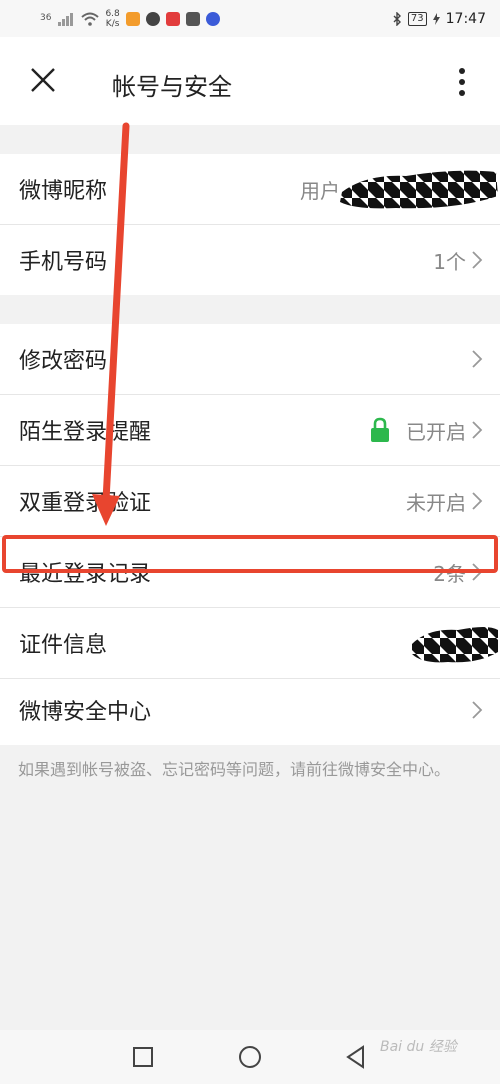 The width and height of the screenshot is (500, 1084). I want to click on signal-icon, so click(66, 19).